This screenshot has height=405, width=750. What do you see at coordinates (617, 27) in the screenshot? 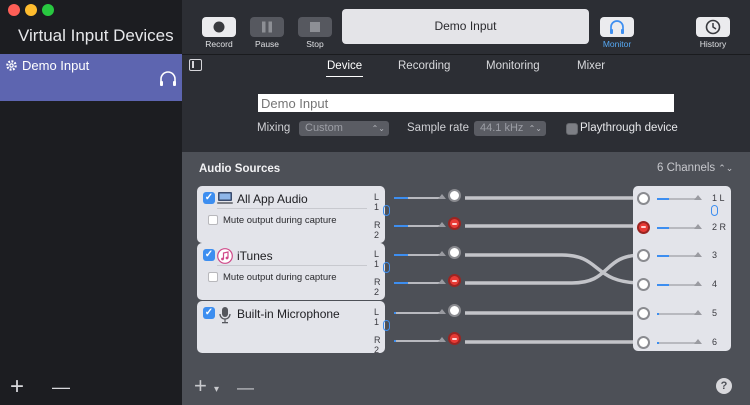
I see `monitor-button: Monitor` at bounding box center [617, 27].